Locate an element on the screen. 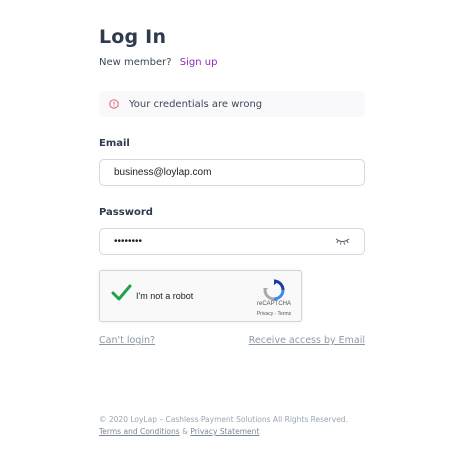 Image resolution: width=451 pixels, height=471 pixels. email-label: Email is located at coordinates (114, 143).